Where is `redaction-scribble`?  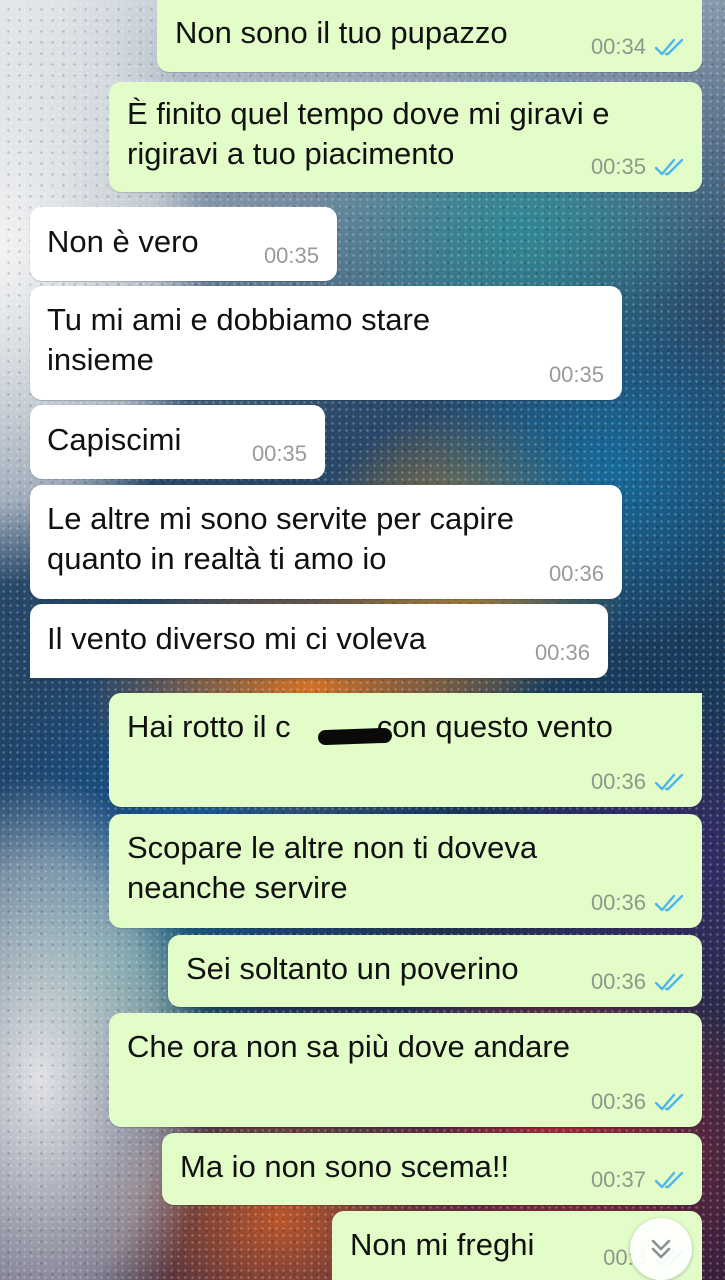 redaction-scribble is located at coordinates (355, 736).